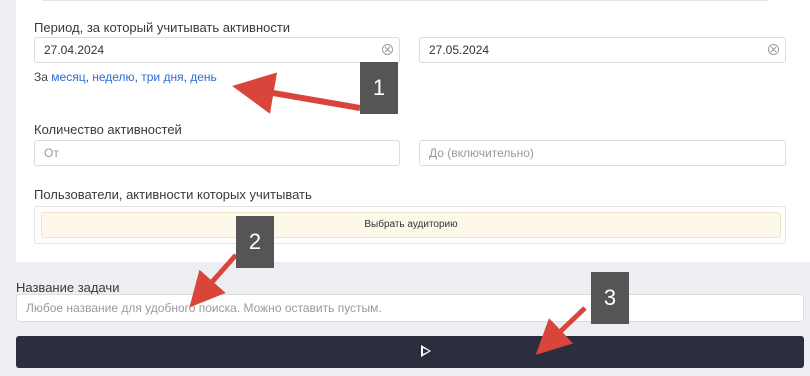 This screenshot has height=376, width=810. Describe the element at coordinates (379, 88) in the screenshot. I see `annotation-marker-1: 1` at that location.